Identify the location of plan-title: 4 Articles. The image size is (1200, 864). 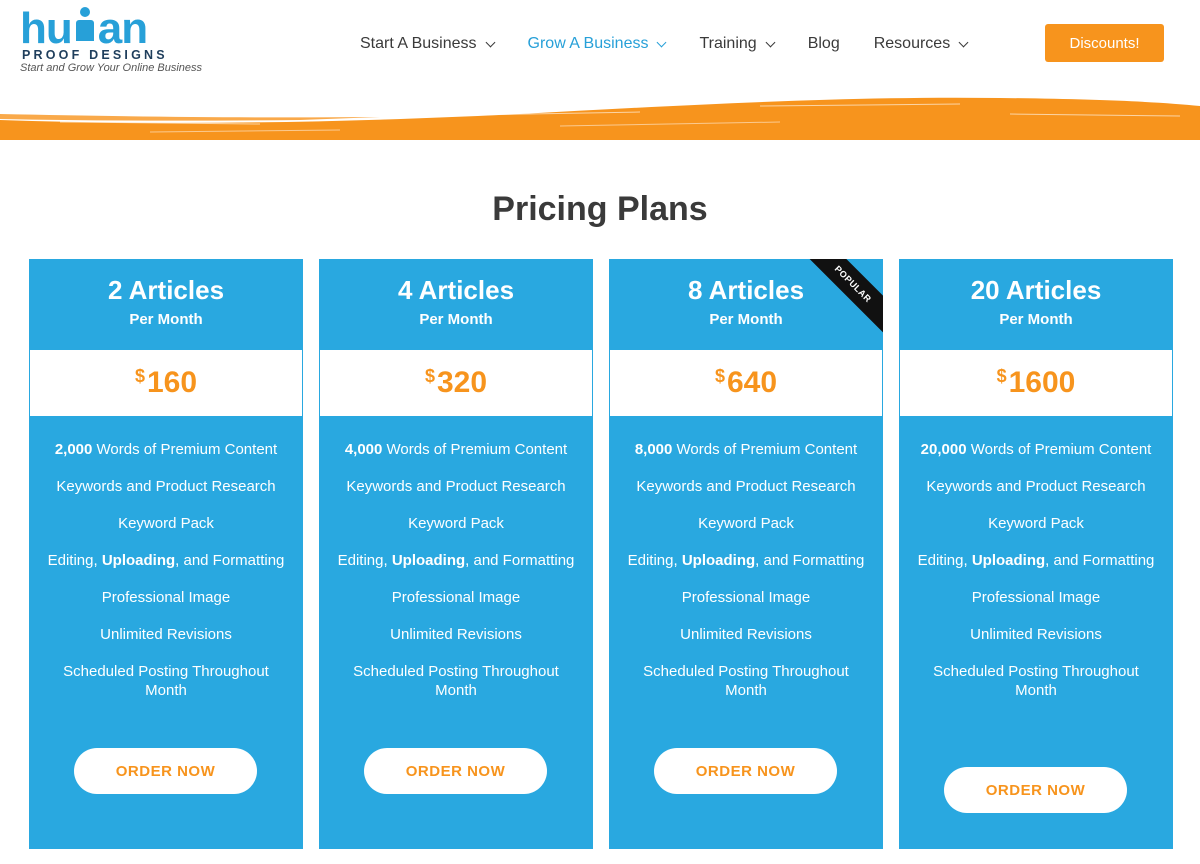
(456, 290).